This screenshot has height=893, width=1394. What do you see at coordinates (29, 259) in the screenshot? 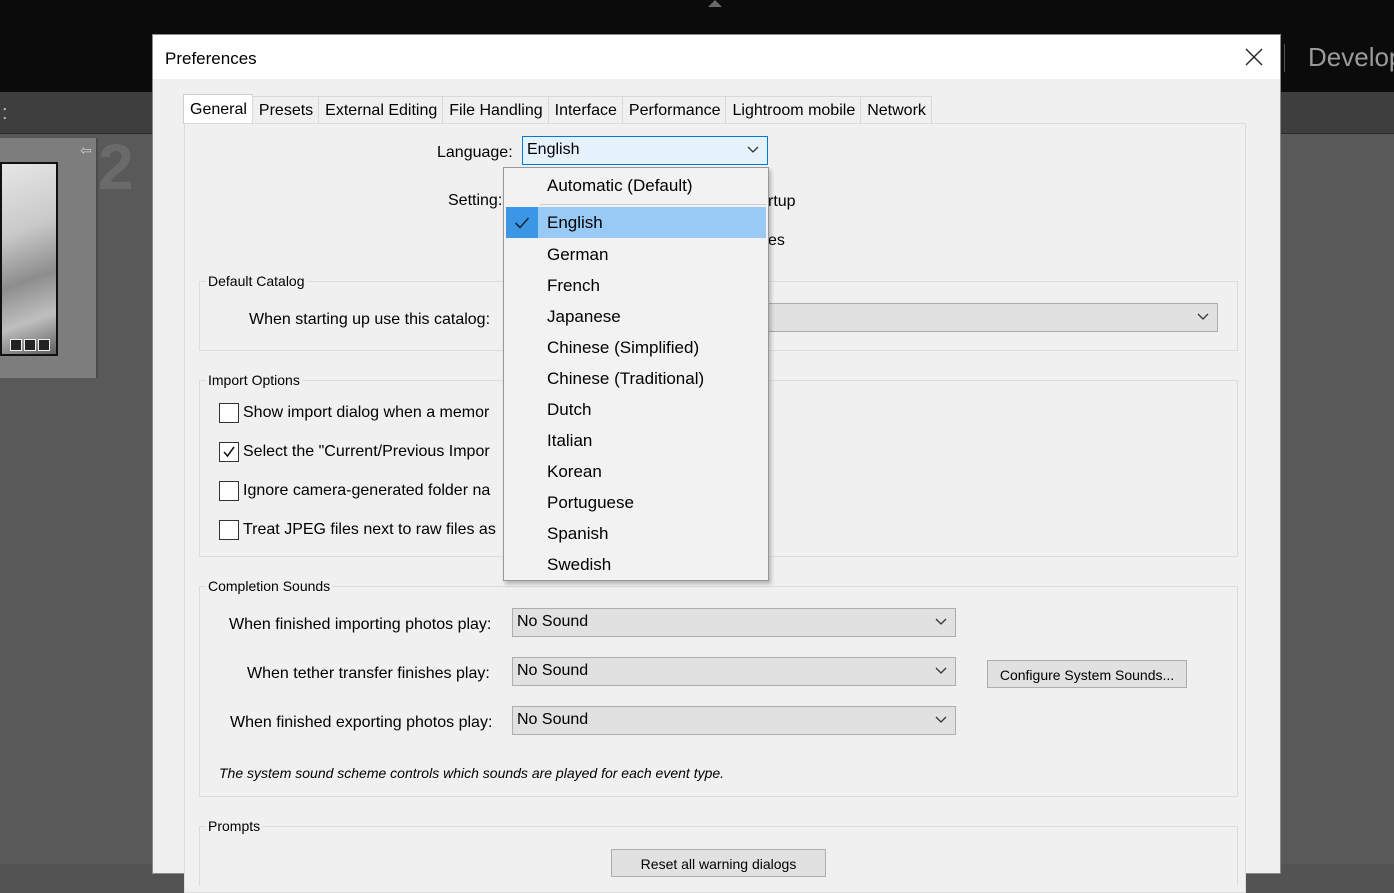
I see `photo-thumbnail` at bounding box center [29, 259].